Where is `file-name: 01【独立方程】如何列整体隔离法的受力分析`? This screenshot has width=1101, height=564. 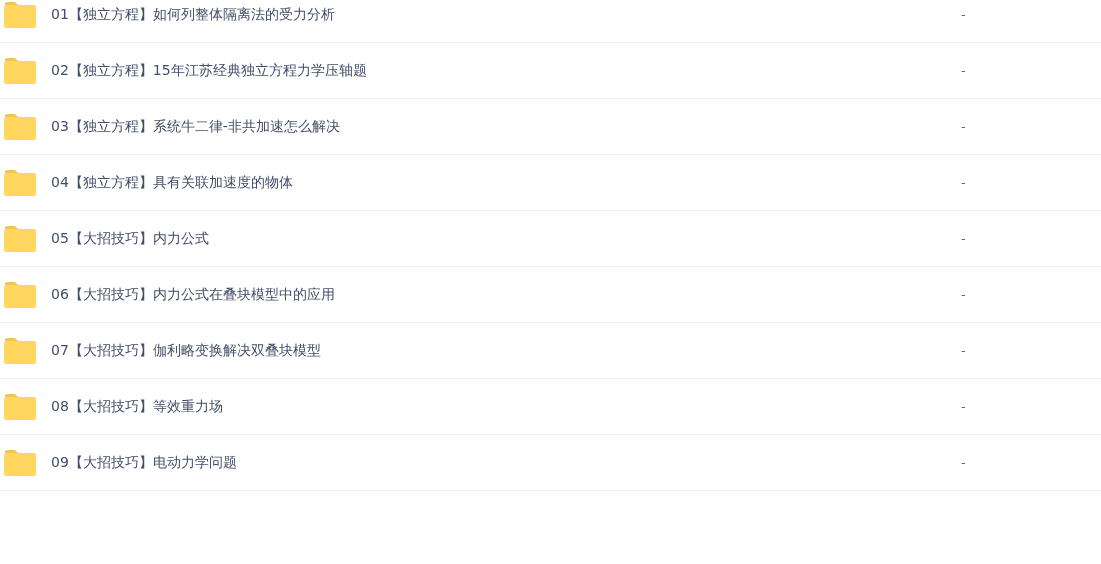 file-name: 01【独立方程】如何列整体隔离法的受力分析 is located at coordinates (491, 14).